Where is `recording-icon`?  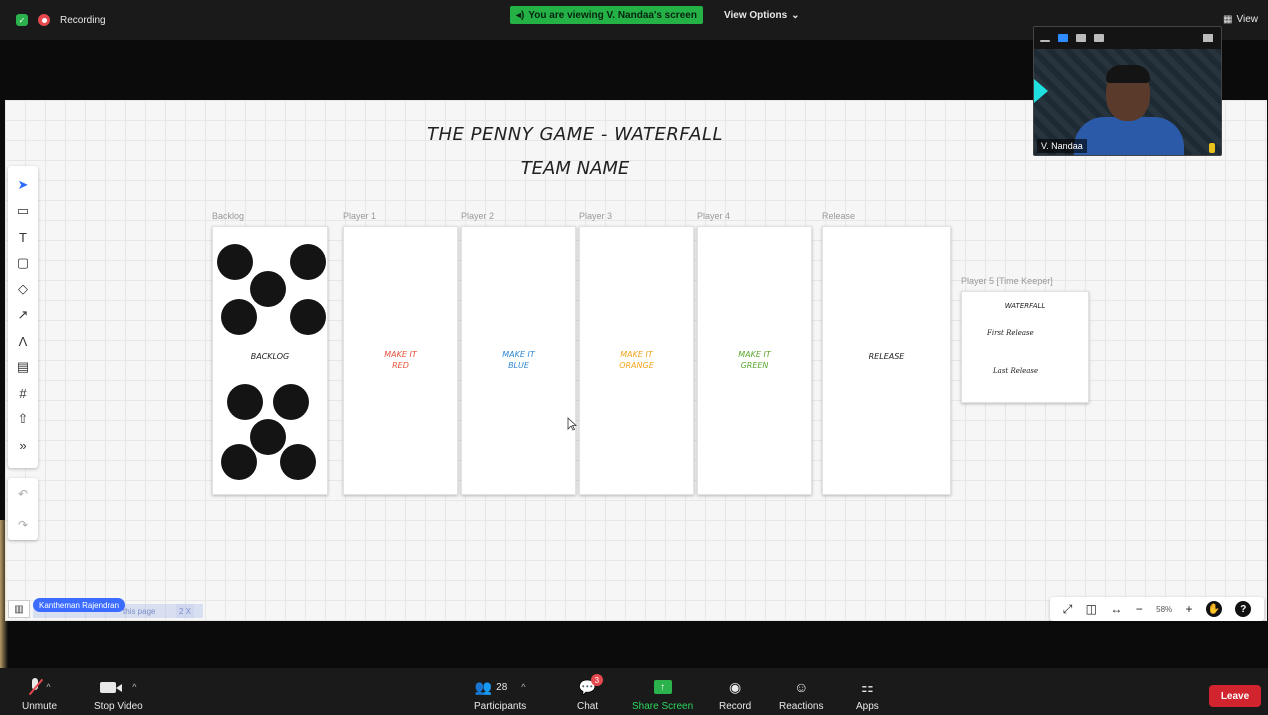 recording-icon is located at coordinates (44, 20).